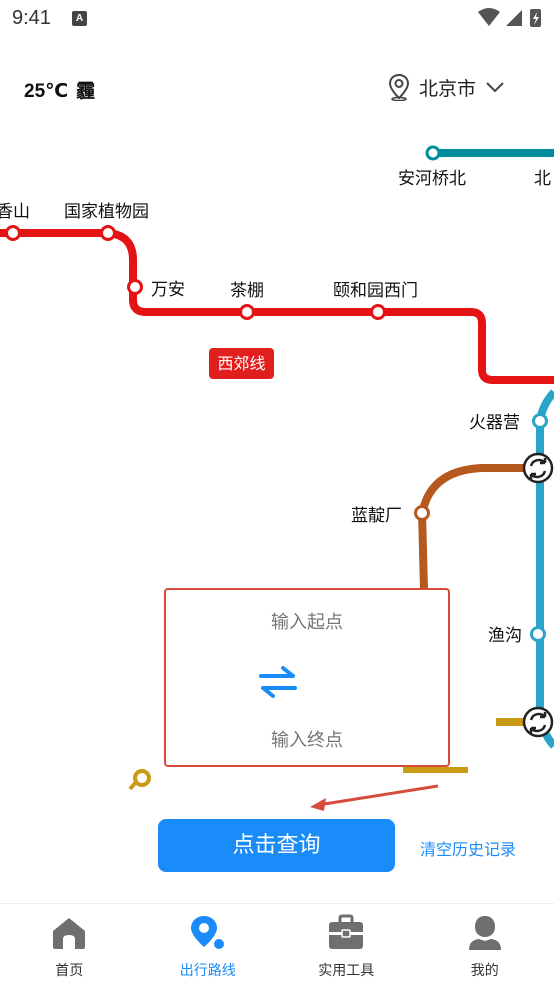  Describe the element at coordinates (346, 931) in the screenshot. I see `toolbox-icon` at that location.